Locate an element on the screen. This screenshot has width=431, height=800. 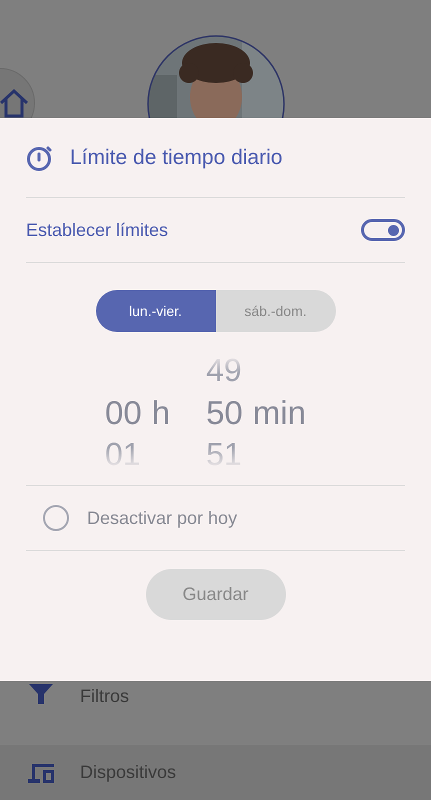
devices-icon is located at coordinates (41, 773).